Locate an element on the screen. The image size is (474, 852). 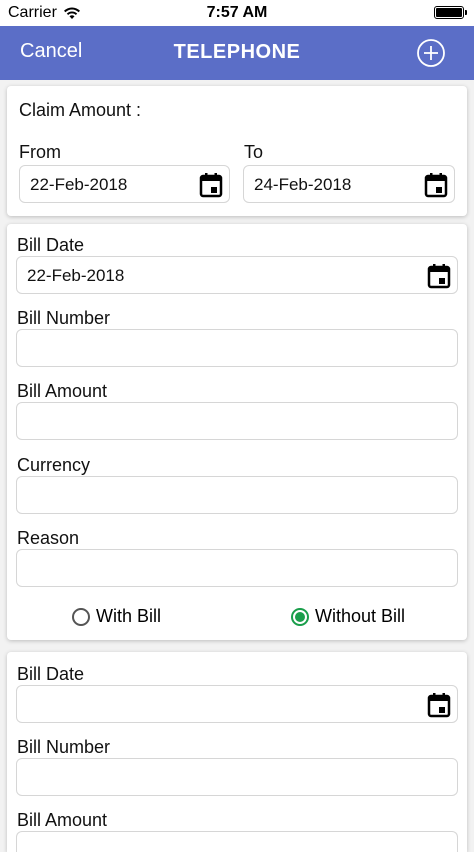
radio-unselected-icon is located at coordinates (81, 616).